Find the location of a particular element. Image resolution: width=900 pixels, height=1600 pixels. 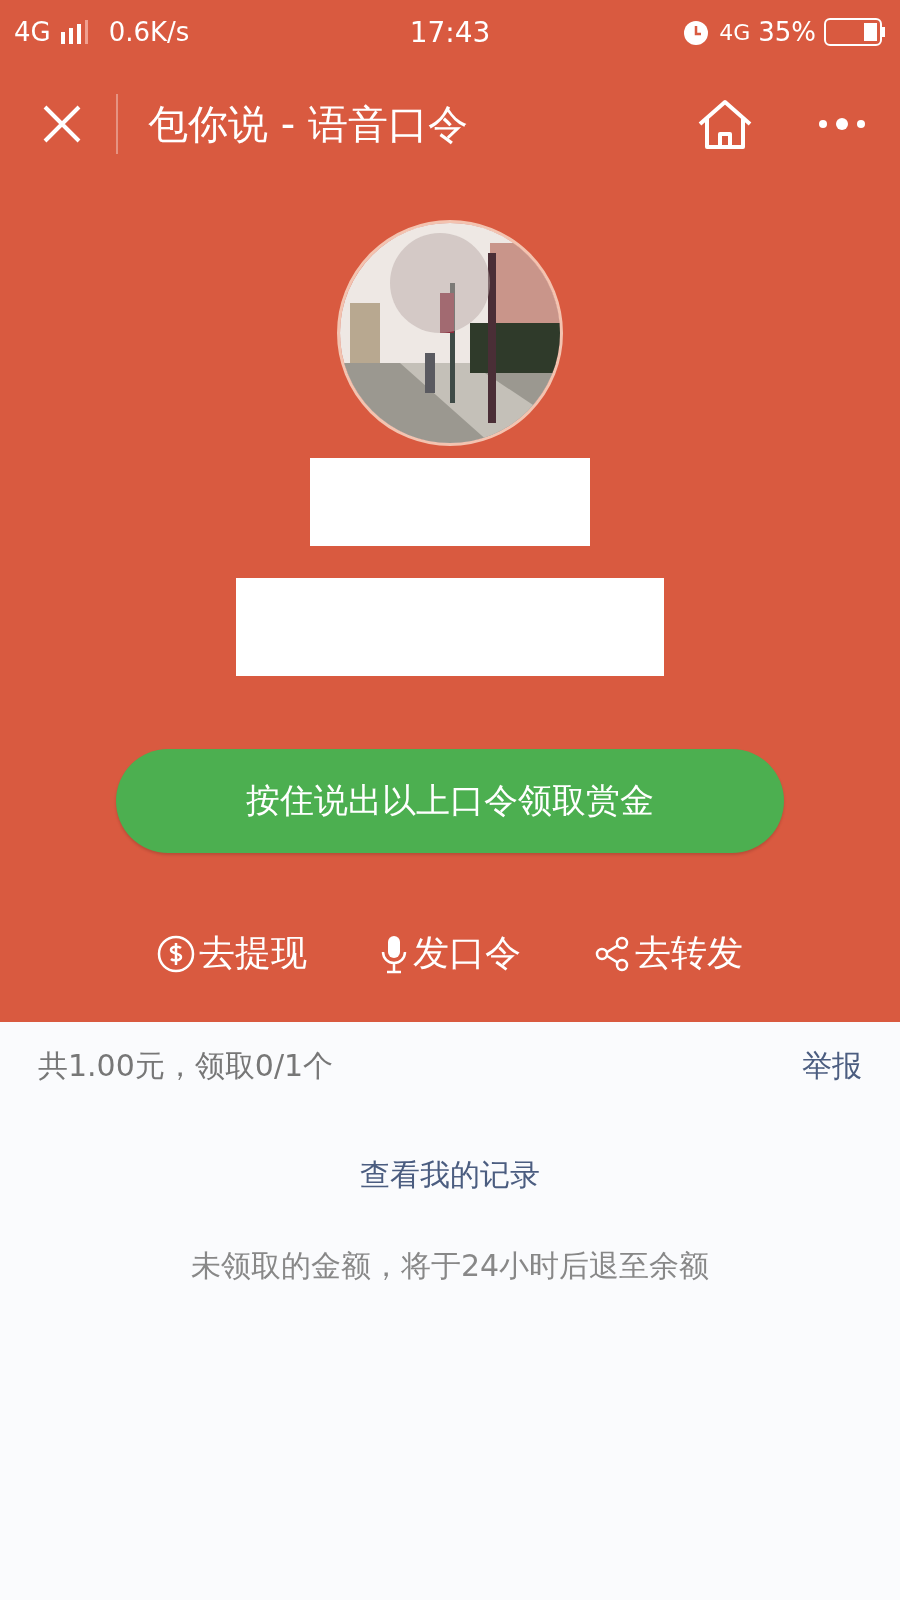

report-link: 举报 is located at coordinates (832, 1066).